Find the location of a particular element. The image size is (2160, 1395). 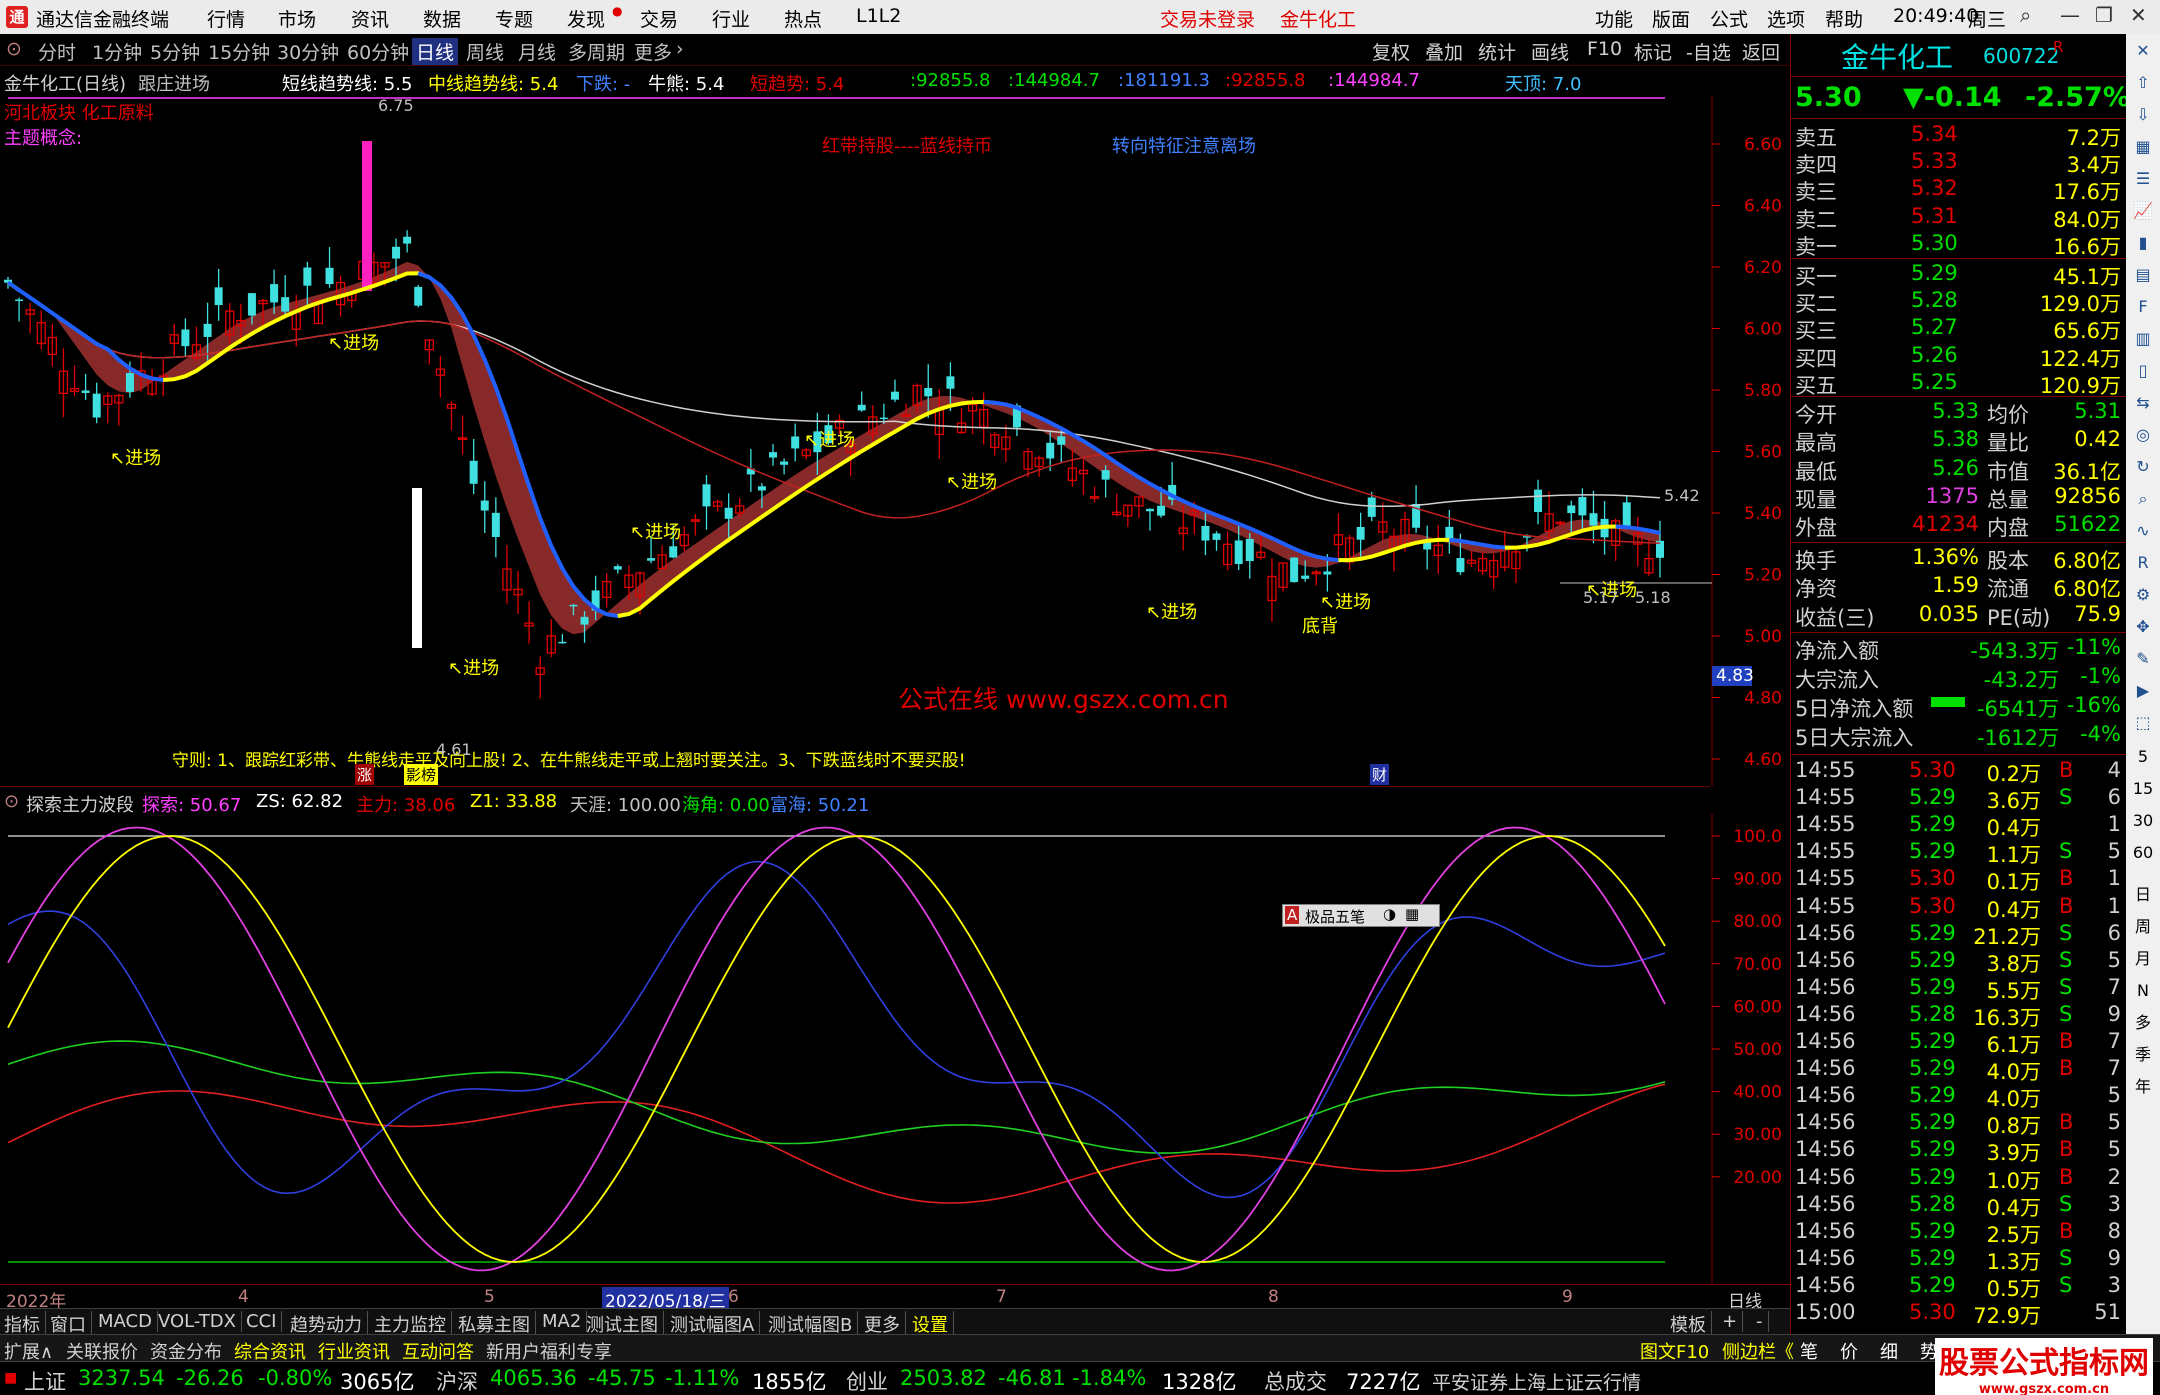

table-icon: ▥ is located at coordinates (2143, 339).